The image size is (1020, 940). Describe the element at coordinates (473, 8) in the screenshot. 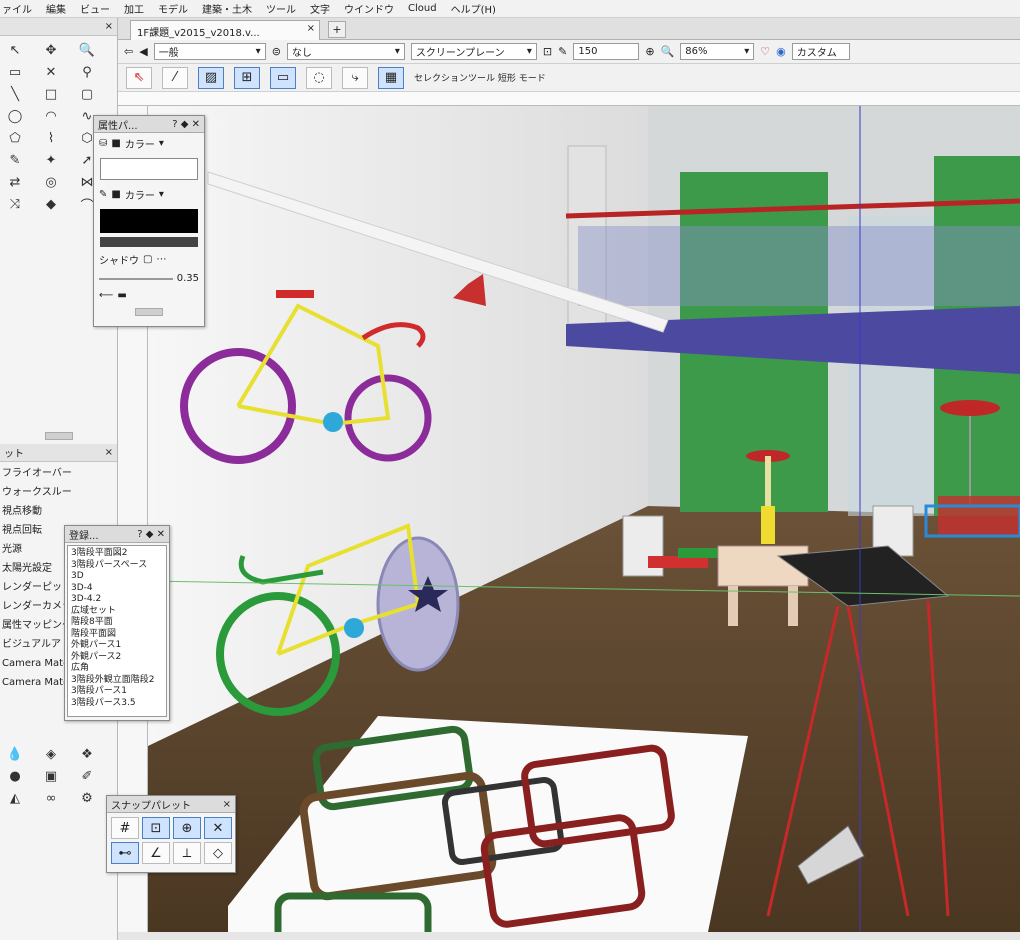

I see `menu-help: ヘルプ(H)` at that location.